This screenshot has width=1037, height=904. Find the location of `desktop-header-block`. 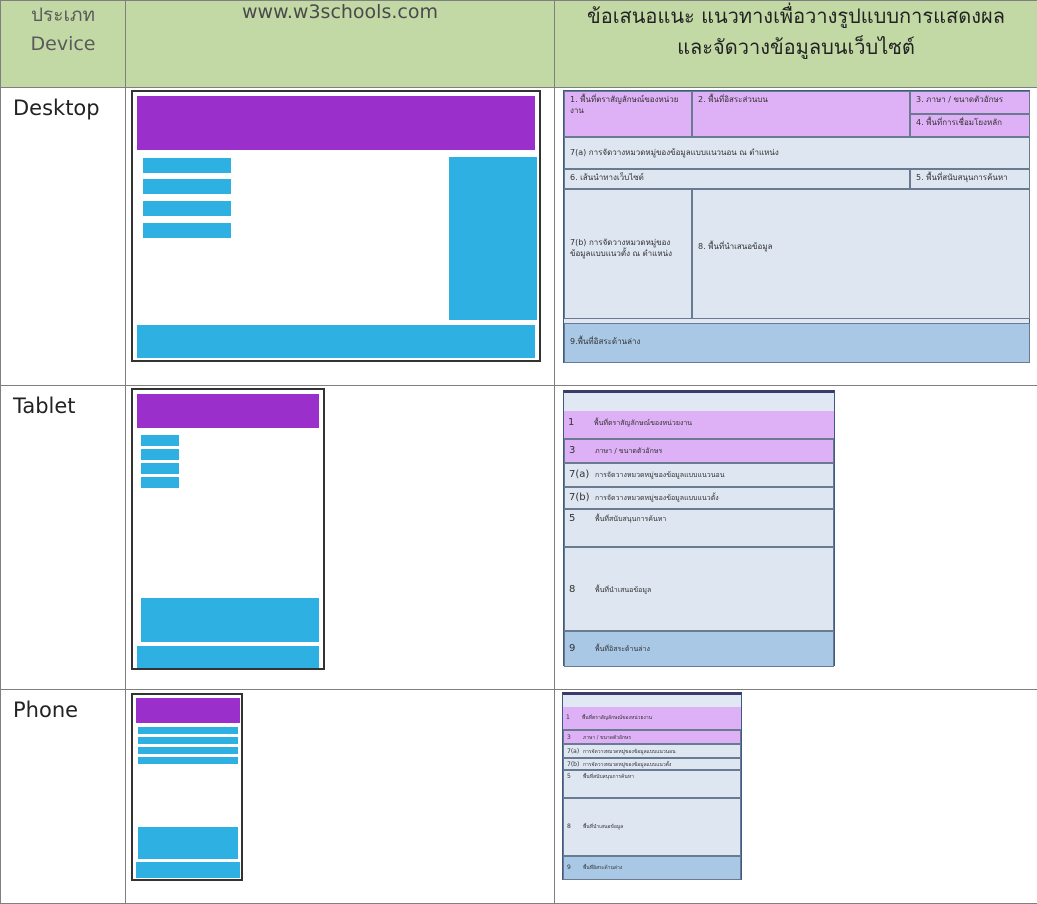

desktop-header-block is located at coordinates (336, 123).